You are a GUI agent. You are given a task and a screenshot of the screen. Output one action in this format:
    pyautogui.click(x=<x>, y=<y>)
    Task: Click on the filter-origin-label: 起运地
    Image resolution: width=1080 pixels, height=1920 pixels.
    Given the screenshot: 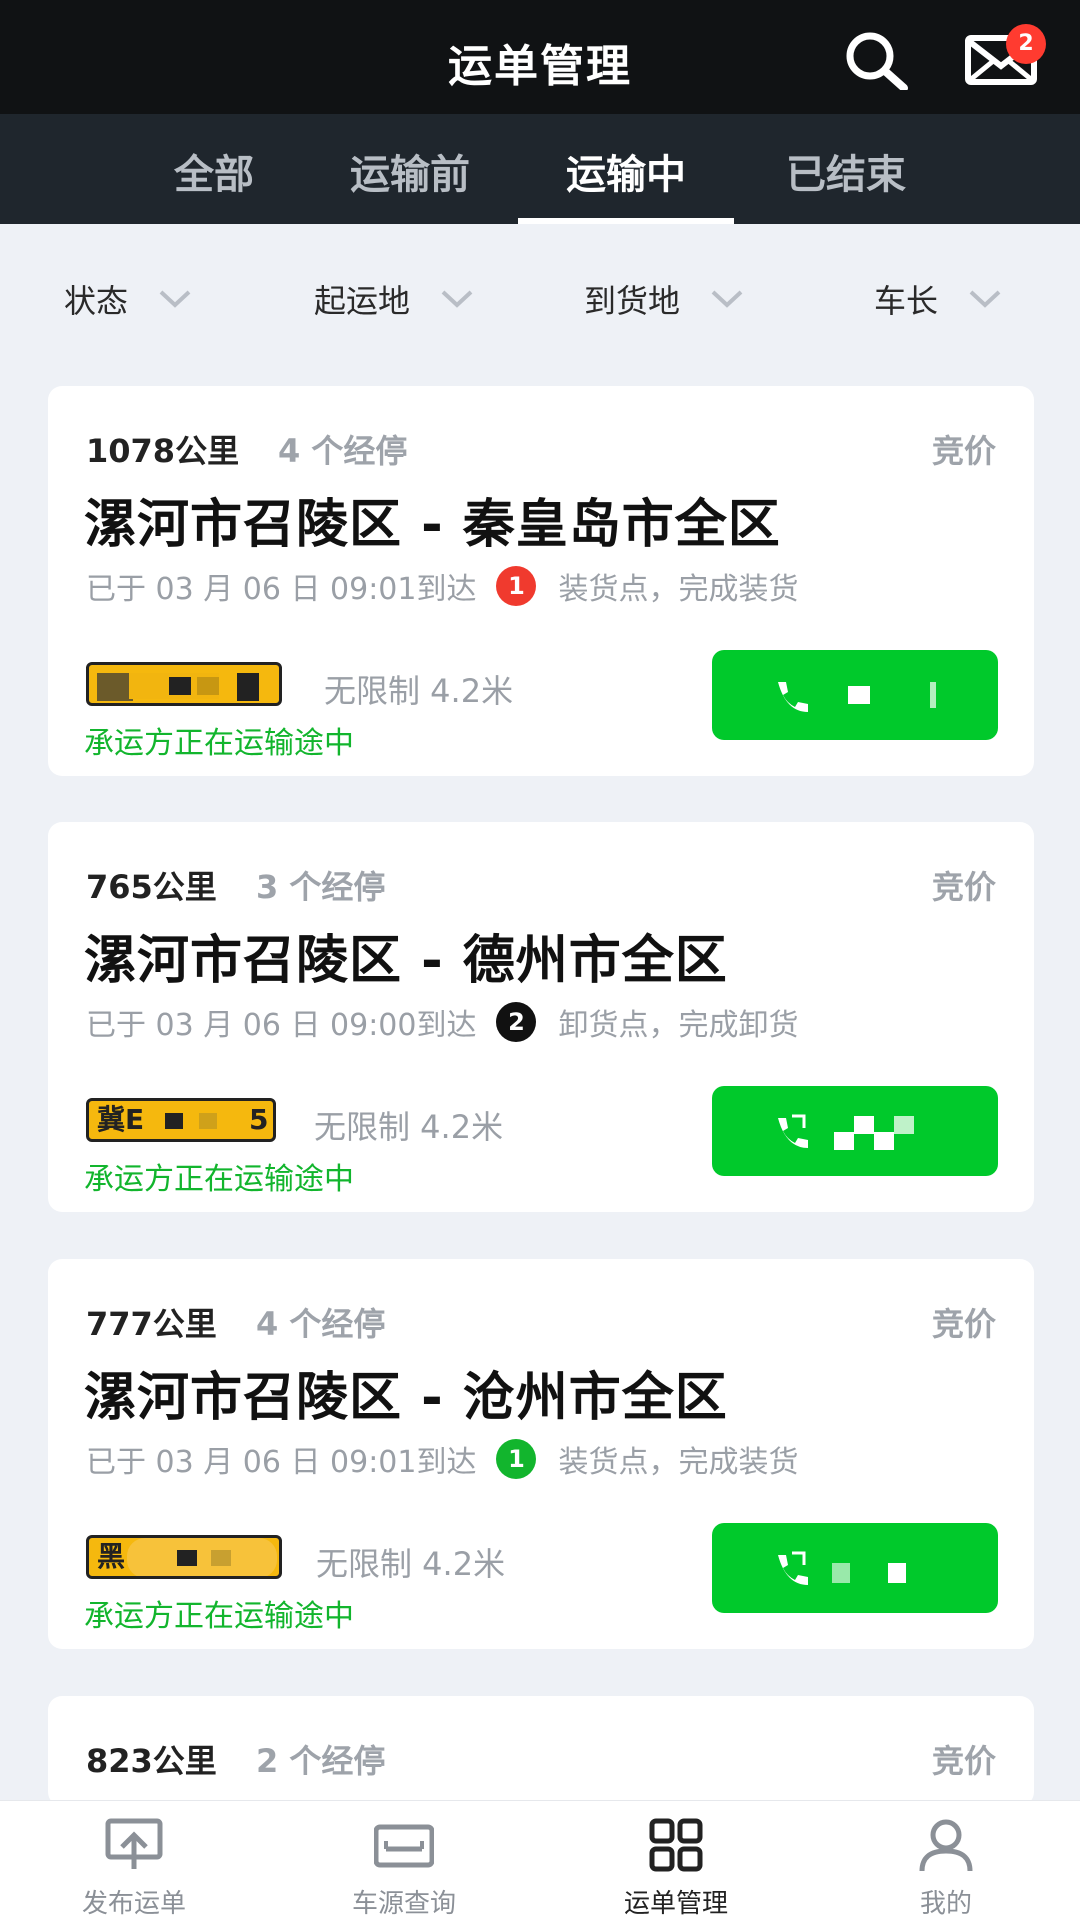 What is the action you would take?
    pyautogui.click(x=362, y=301)
    